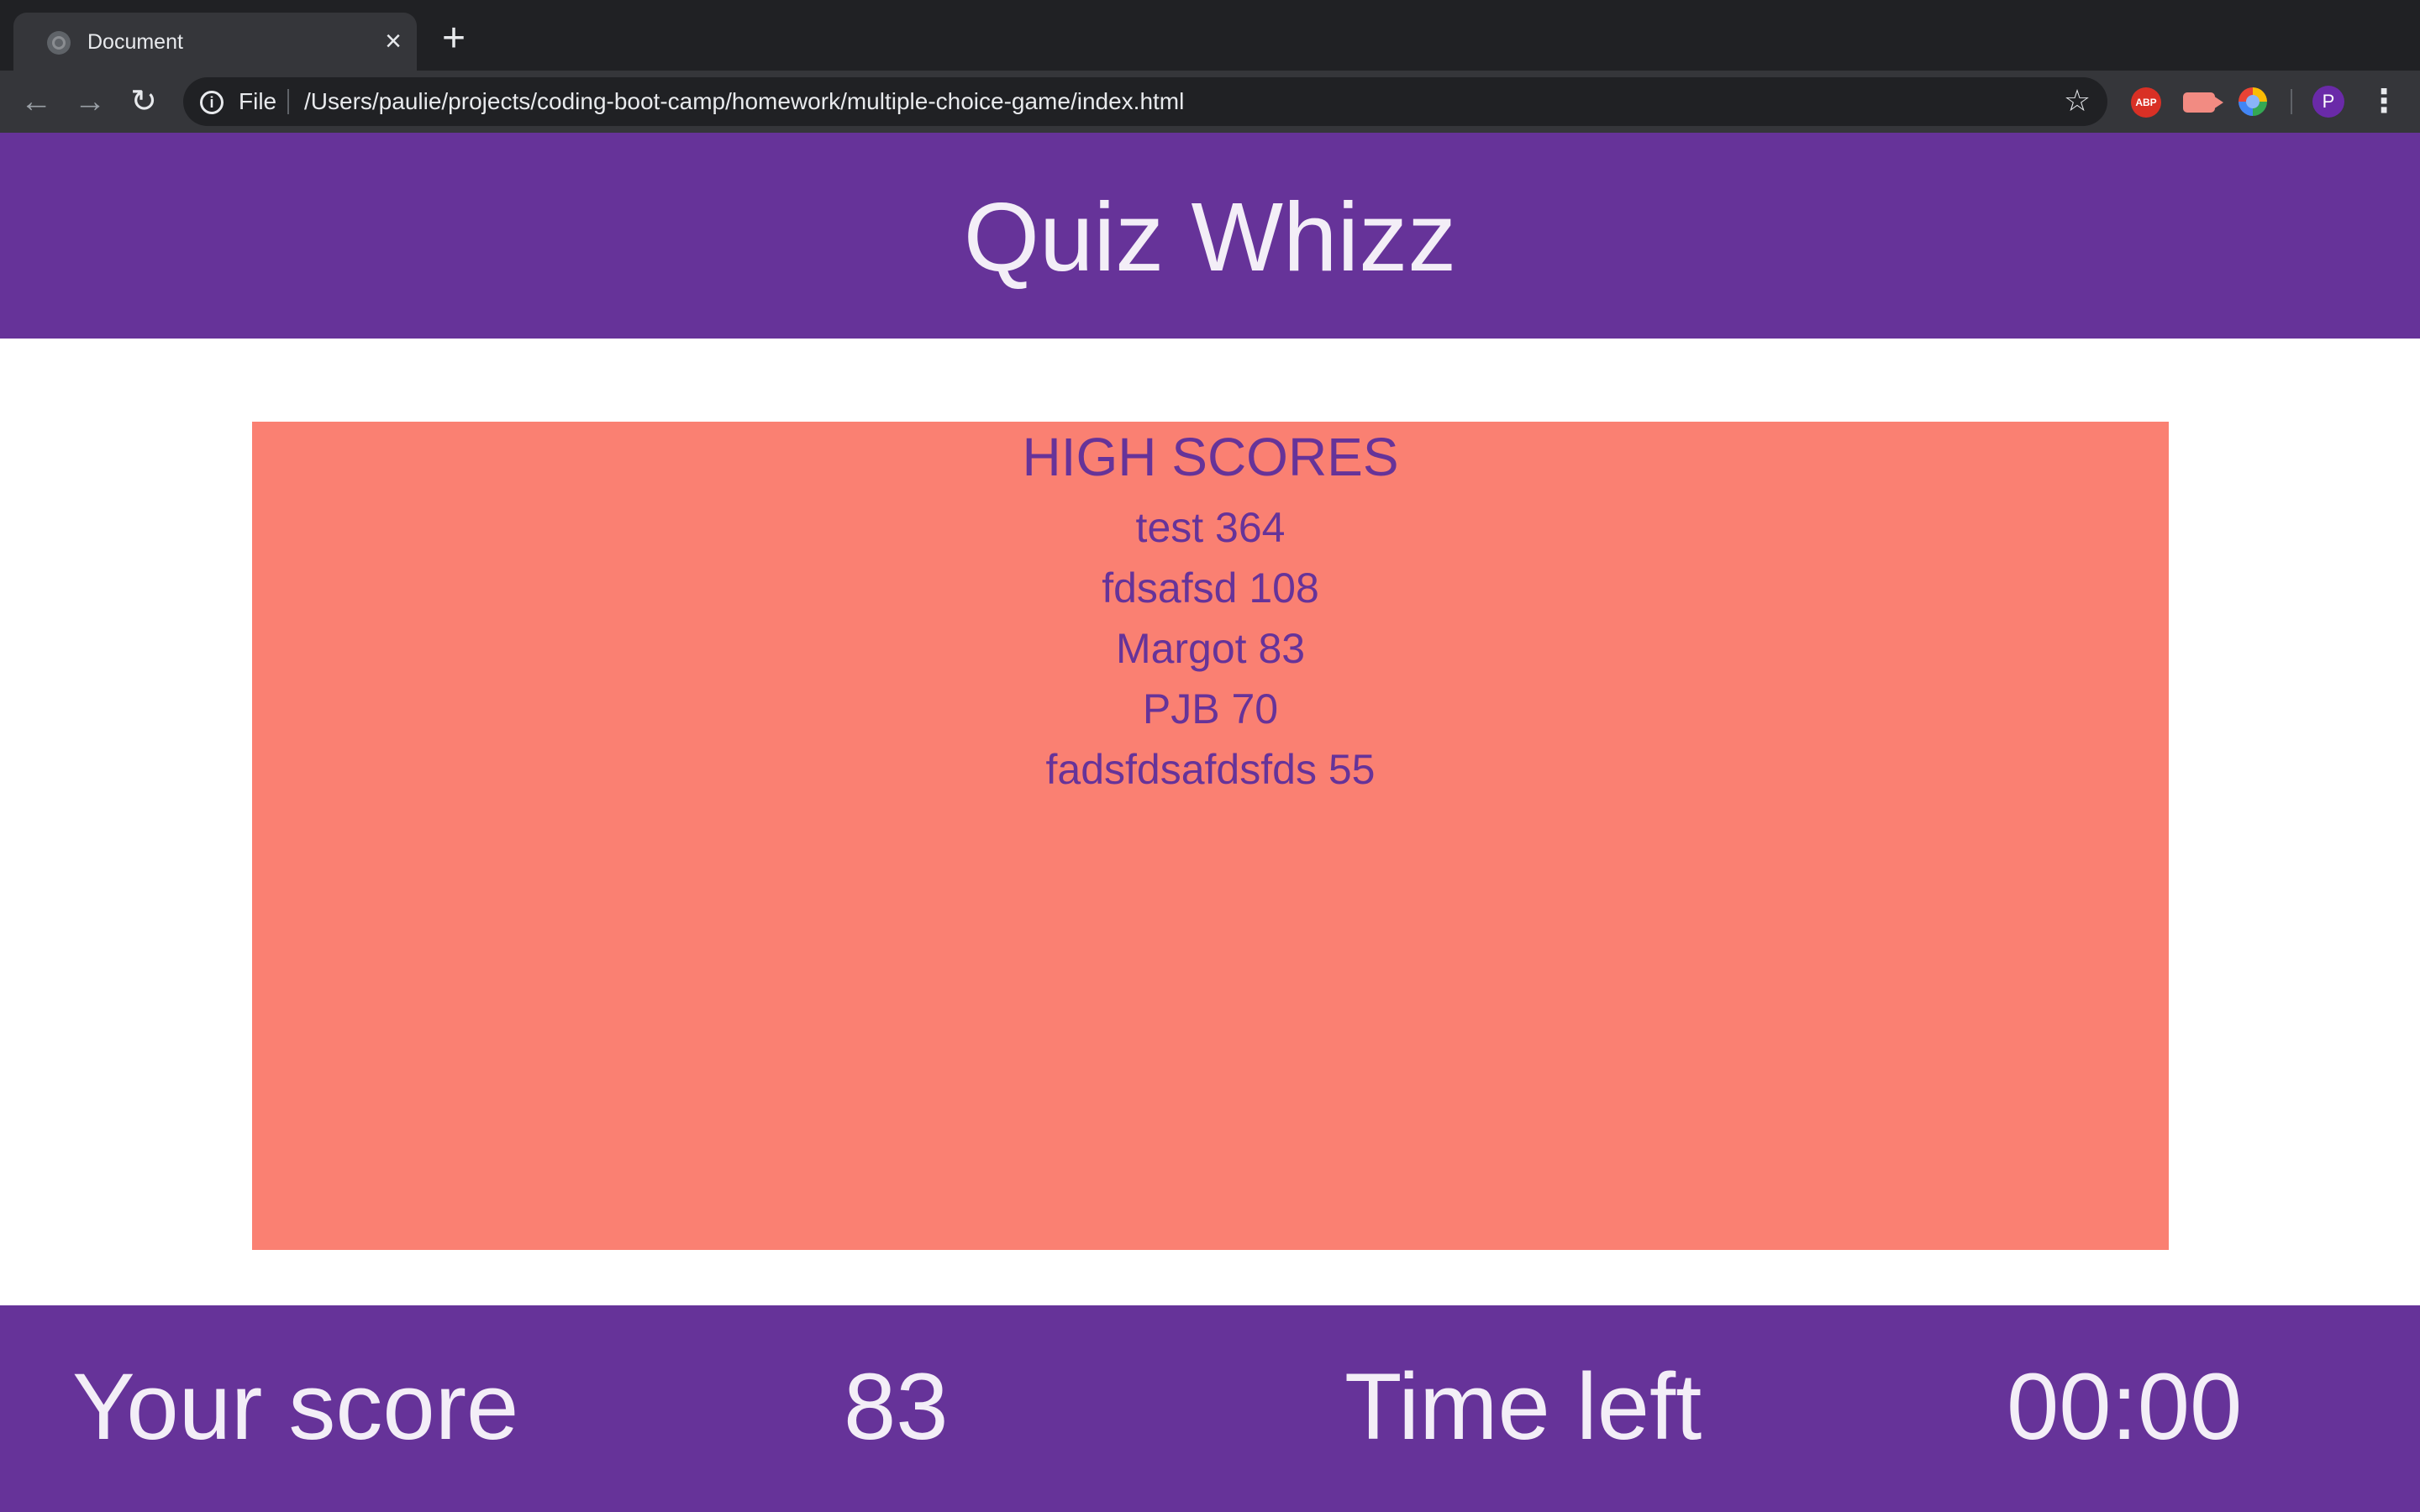 This screenshot has height=1512, width=2420. What do you see at coordinates (2328, 102) in the screenshot?
I see `profile-avatar: P` at bounding box center [2328, 102].